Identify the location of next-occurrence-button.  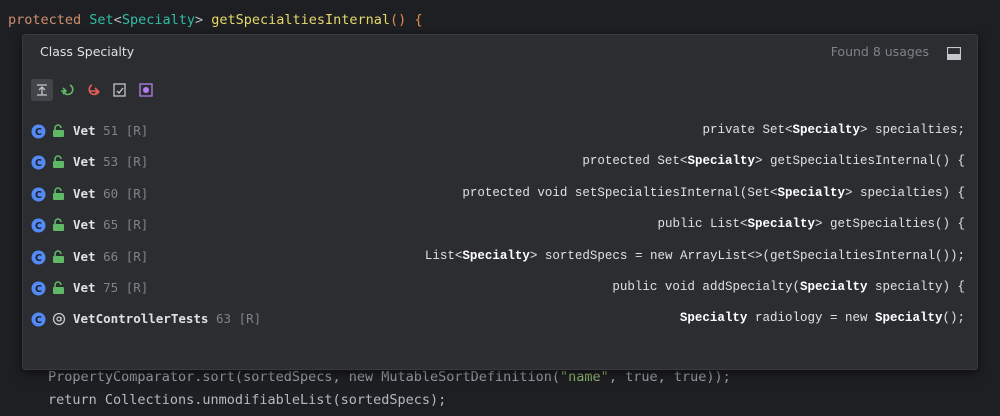
(94, 90).